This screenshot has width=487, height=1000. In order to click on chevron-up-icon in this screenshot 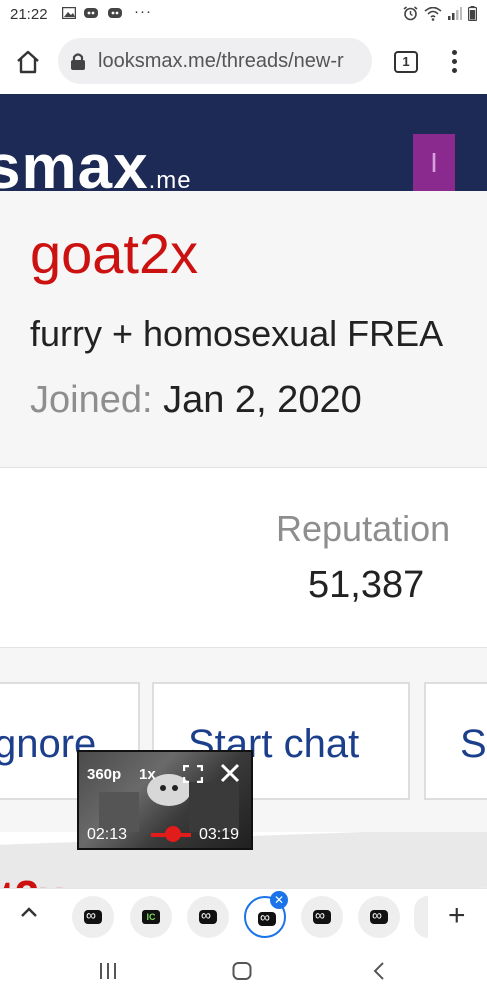, I will do `click(29, 912)`.